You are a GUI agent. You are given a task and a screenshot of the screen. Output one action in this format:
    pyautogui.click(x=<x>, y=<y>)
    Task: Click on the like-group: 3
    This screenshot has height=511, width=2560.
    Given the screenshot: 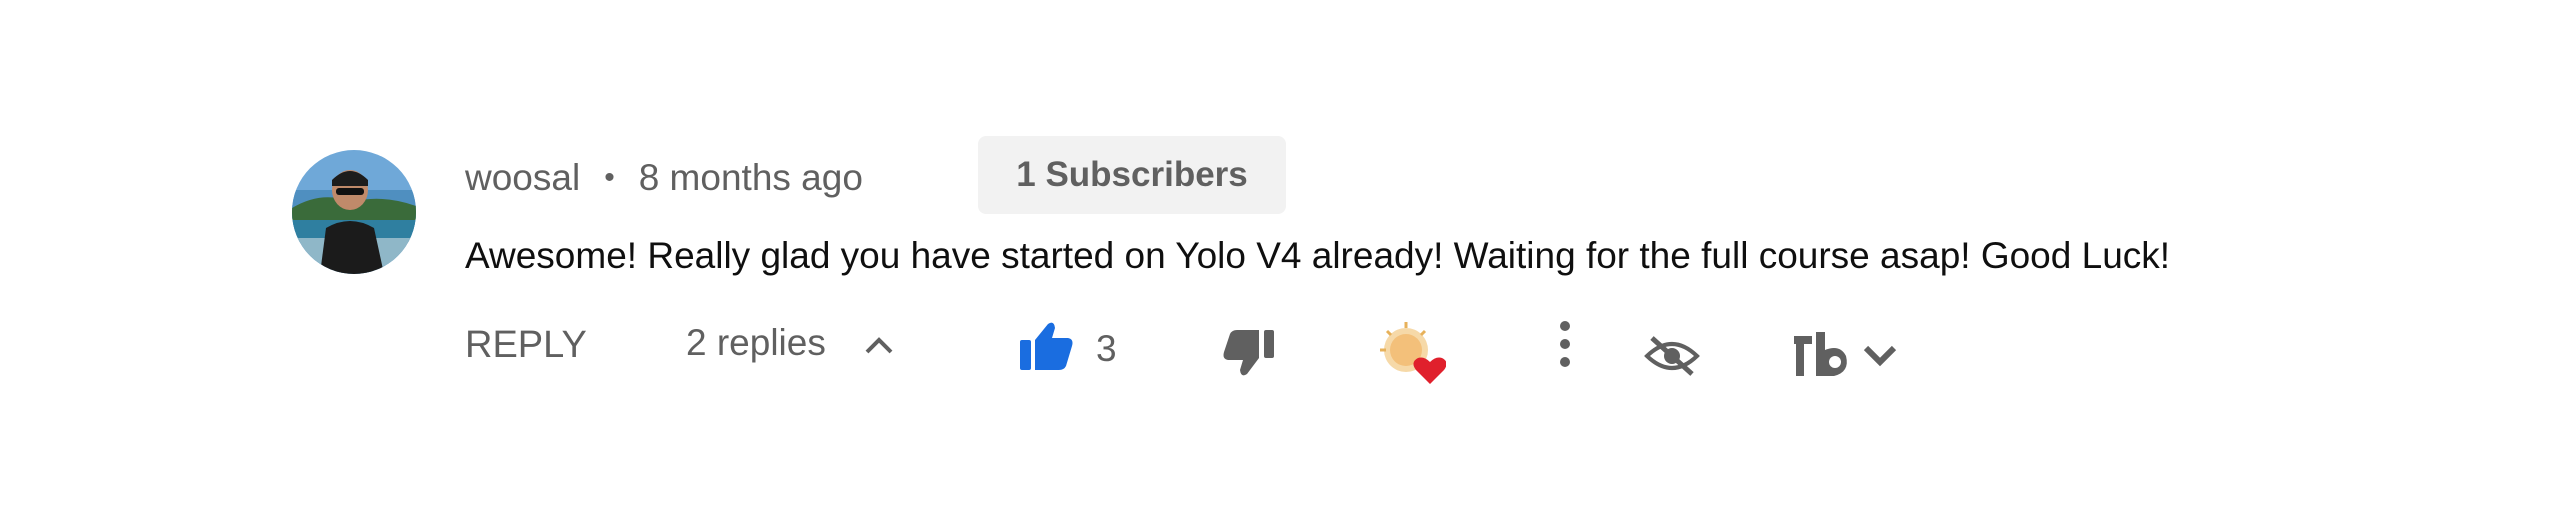 What is the action you would take?
    pyautogui.click(x=1067, y=348)
    